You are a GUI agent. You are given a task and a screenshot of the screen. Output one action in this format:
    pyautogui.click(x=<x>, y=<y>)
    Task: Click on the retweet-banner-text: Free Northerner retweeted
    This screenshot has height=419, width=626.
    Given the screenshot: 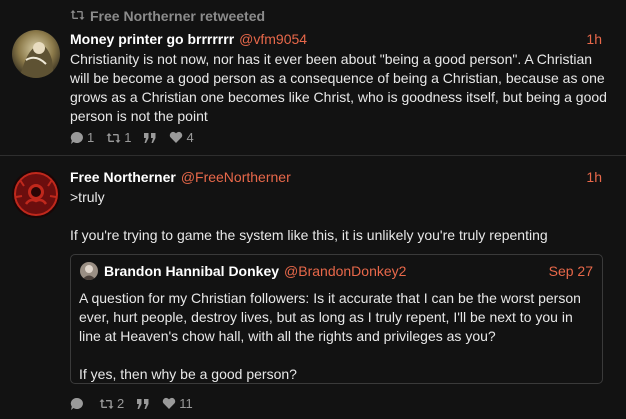 What is the action you would take?
    pyautogui.click(x=178, y=16)
    